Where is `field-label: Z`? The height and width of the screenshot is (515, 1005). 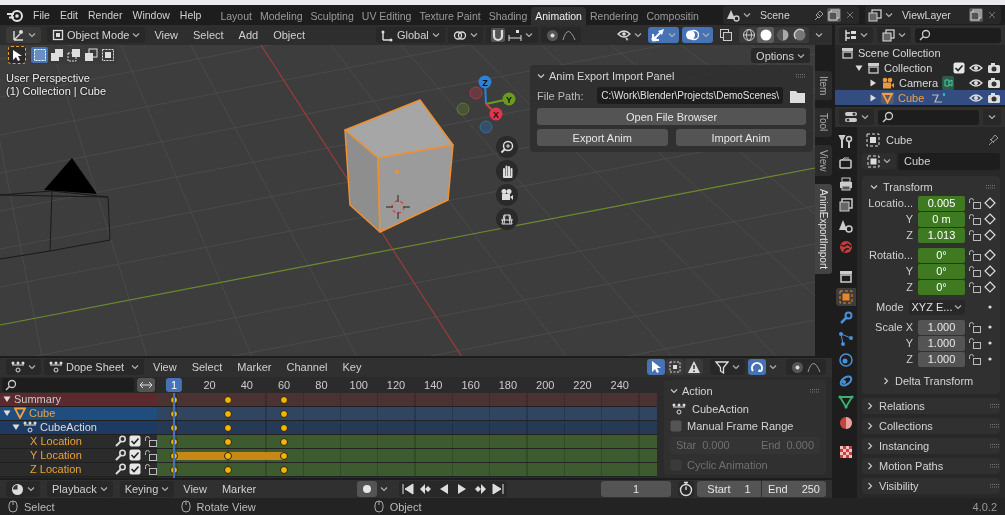 field-label: Z is located at coordinates (909, 359).